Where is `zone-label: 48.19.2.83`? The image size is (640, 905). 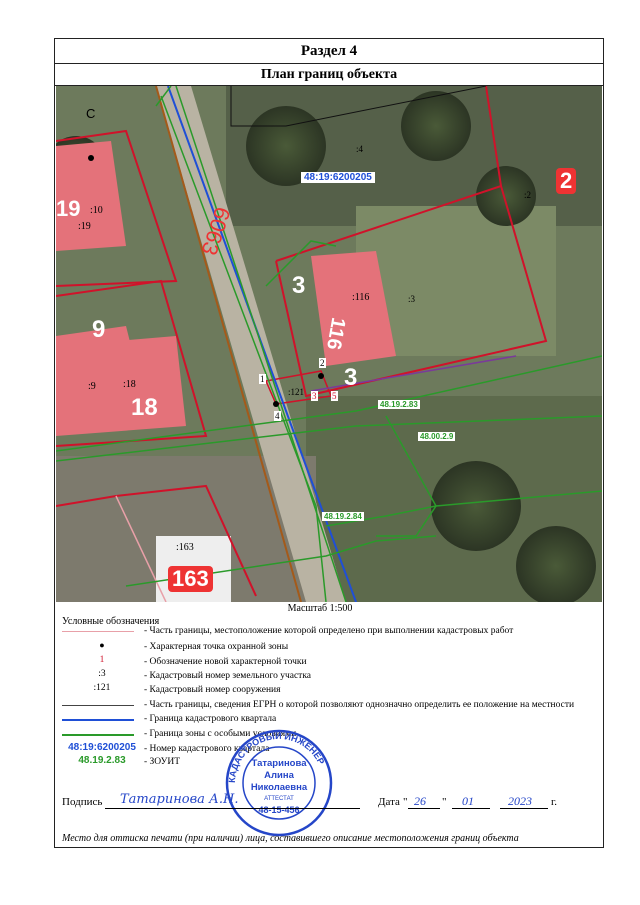 zone-label: 48.19.2.83 is located at coordinates (399, 404).